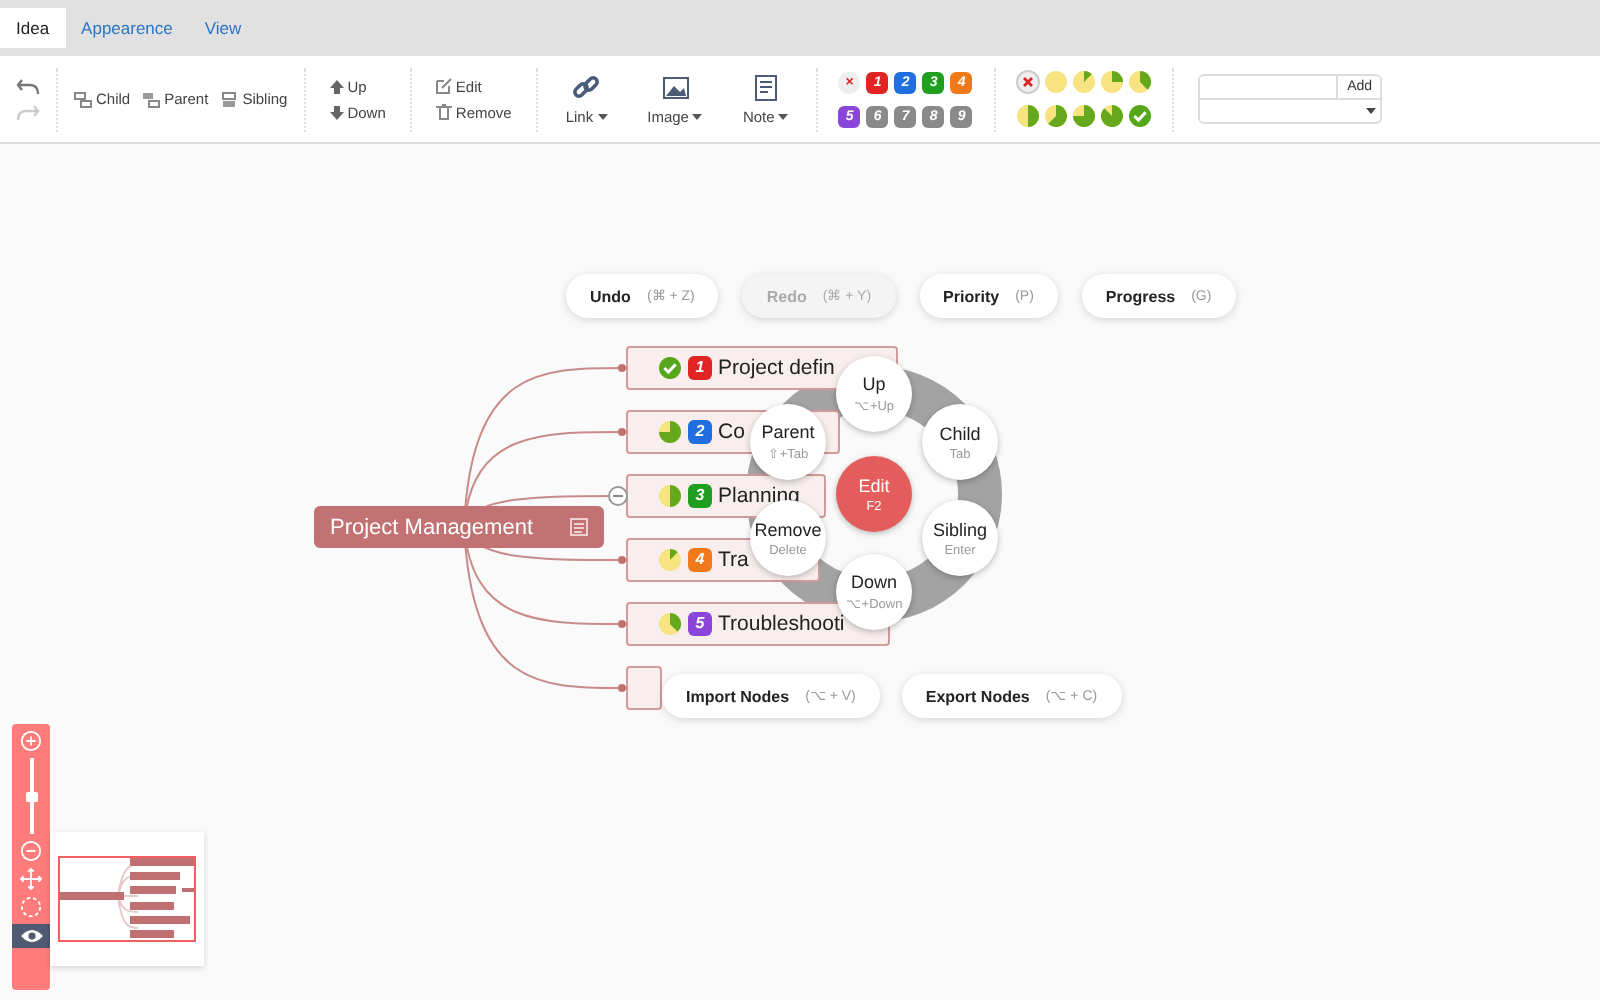  What do you see at coordinates (776, 368) in the screenshot?
I see `topic-text: Project defin` at bounding box center [776, 368].